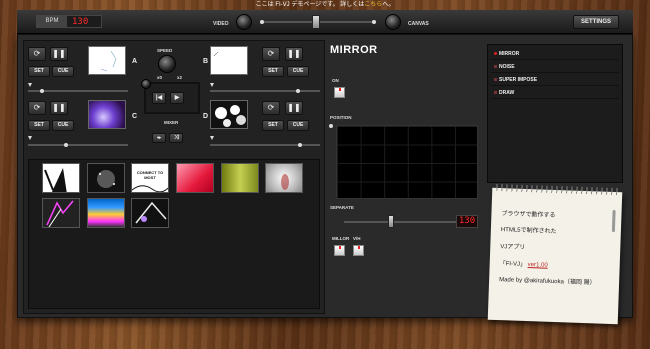  I want to click on effect-item-draw: DRAW, so click(555, 93).